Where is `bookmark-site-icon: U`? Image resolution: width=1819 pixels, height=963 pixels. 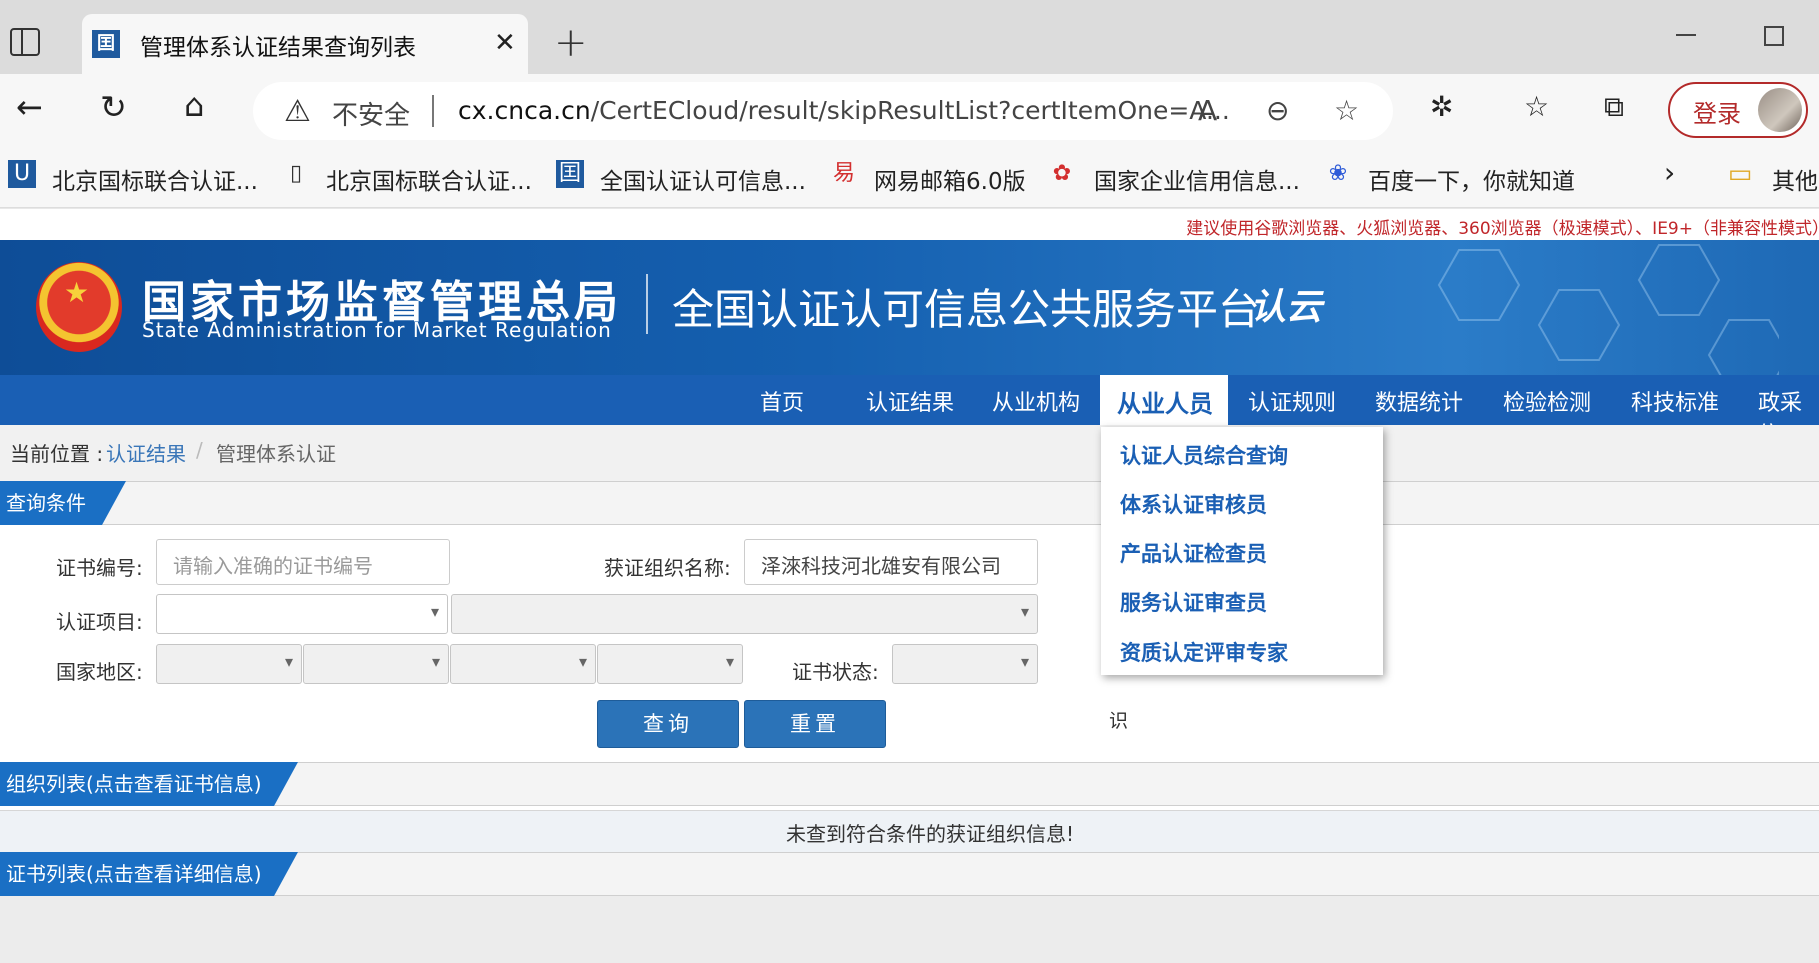
bookmark-site-icon: U is located at coordinates (22, 174).